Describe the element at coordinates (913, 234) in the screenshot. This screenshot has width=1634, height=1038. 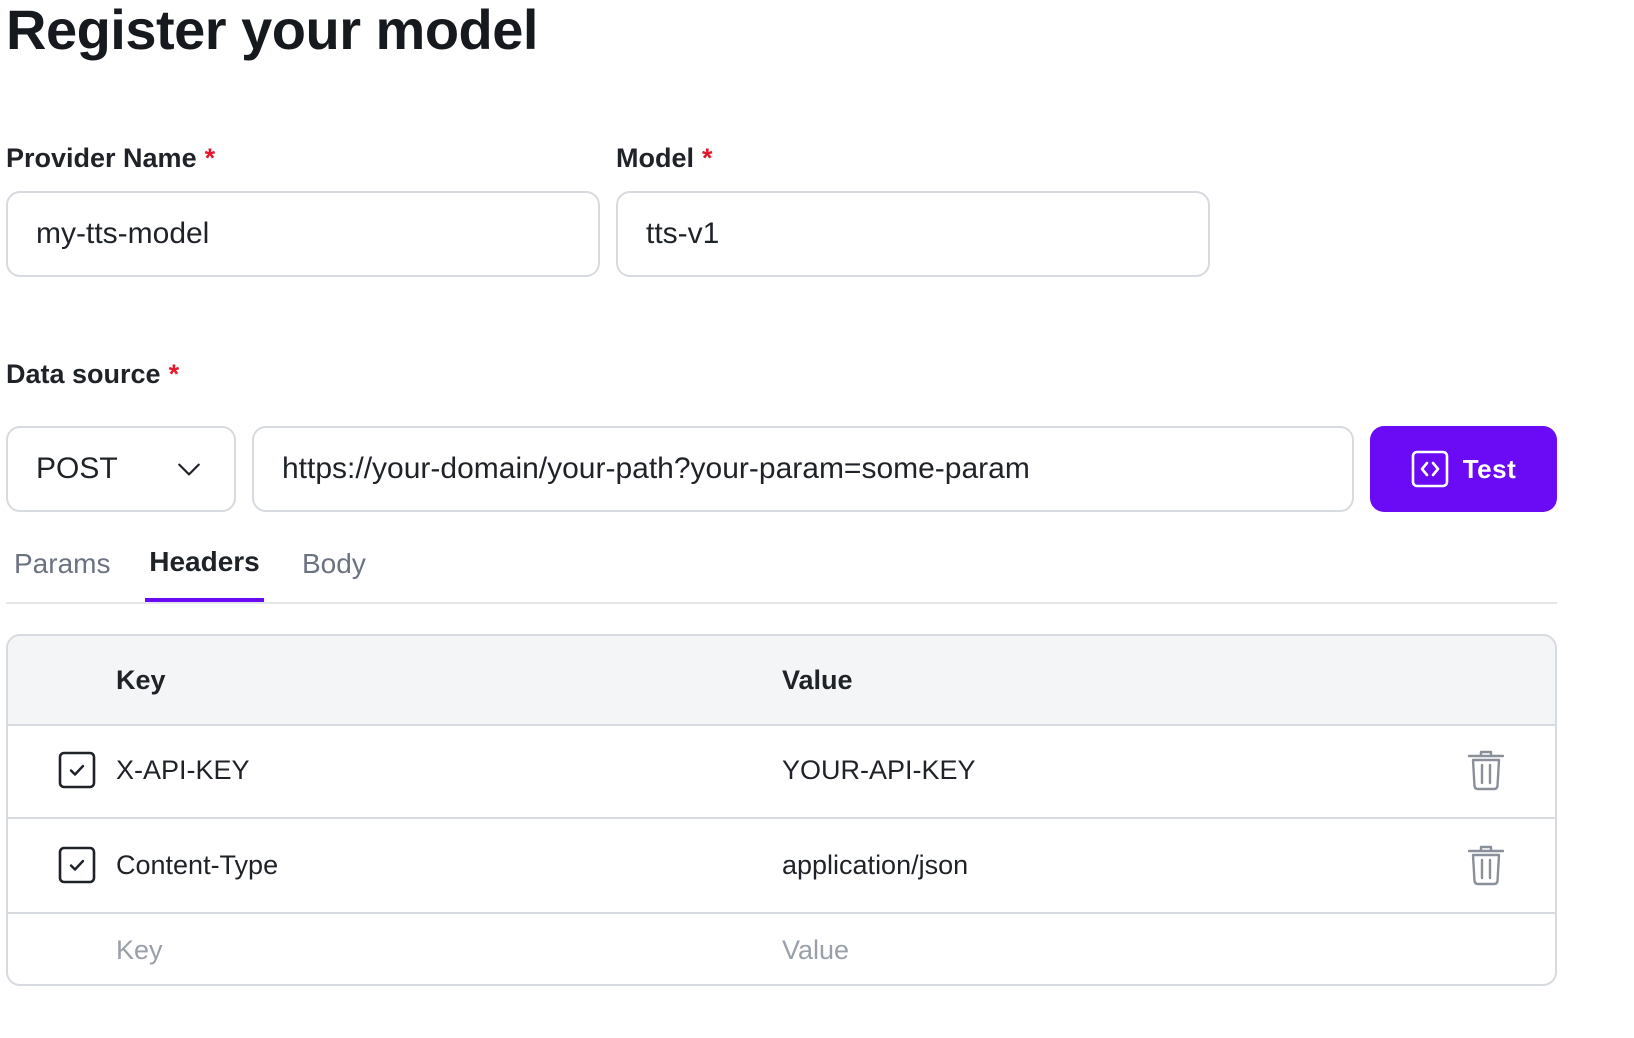
I see `model-input` at that location.